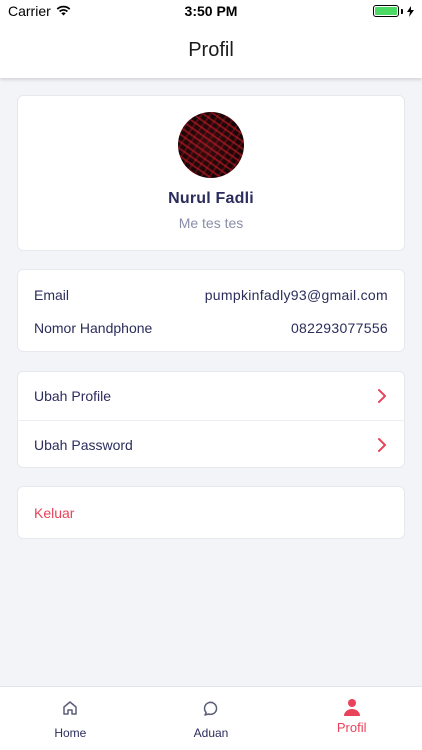 This screenshot has height=750, width=422. I want to click on phone-row: Nomor Handphone 082293077556, so click(211, 327).